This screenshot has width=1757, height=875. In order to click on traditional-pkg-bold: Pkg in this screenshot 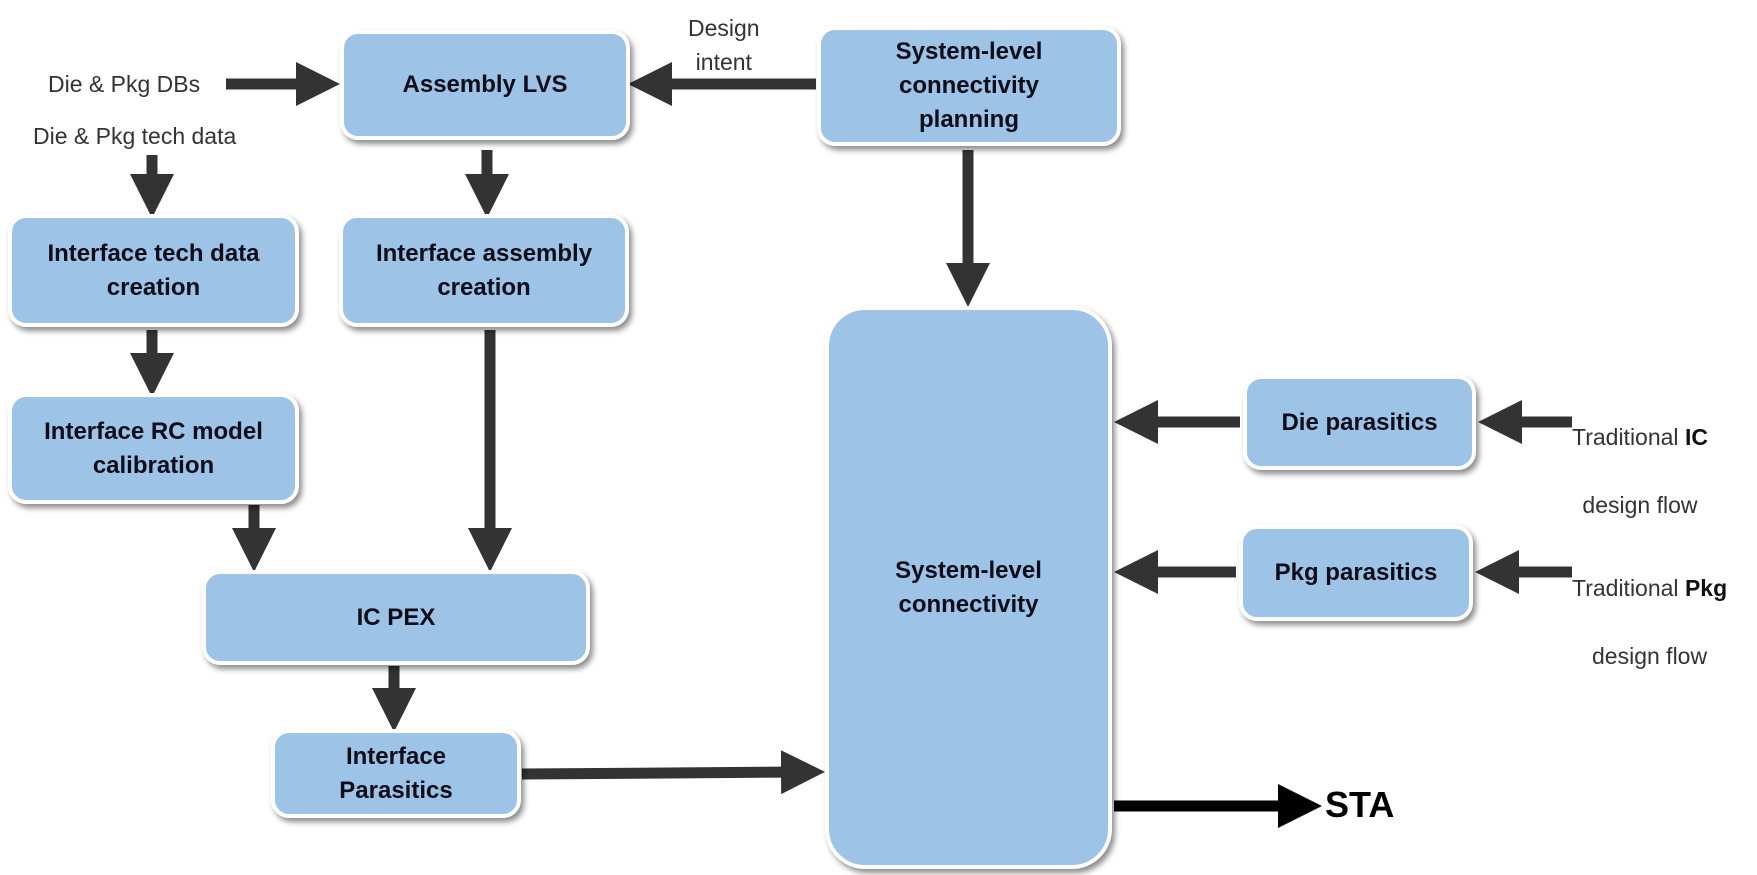, I will do `click(1706, 588)`.